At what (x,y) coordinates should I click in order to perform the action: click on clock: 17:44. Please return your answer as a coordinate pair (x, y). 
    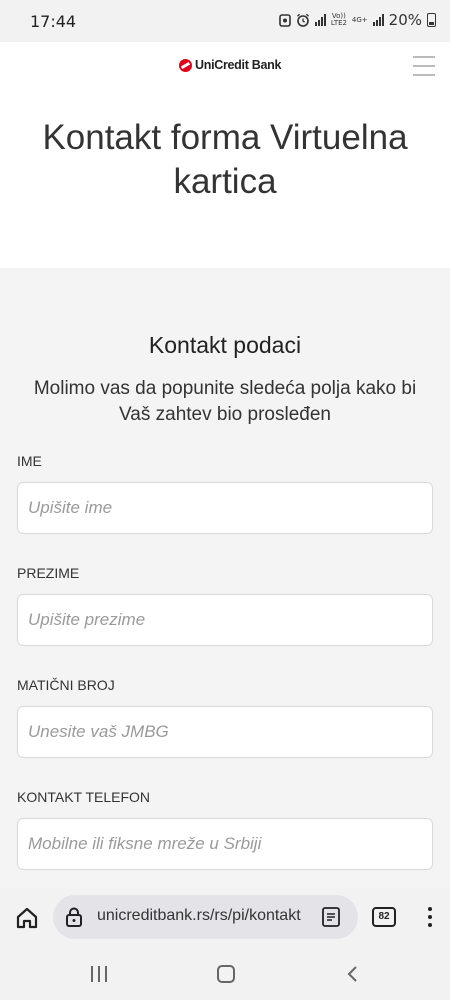
    Looking at the image, I should click on (53, 21).